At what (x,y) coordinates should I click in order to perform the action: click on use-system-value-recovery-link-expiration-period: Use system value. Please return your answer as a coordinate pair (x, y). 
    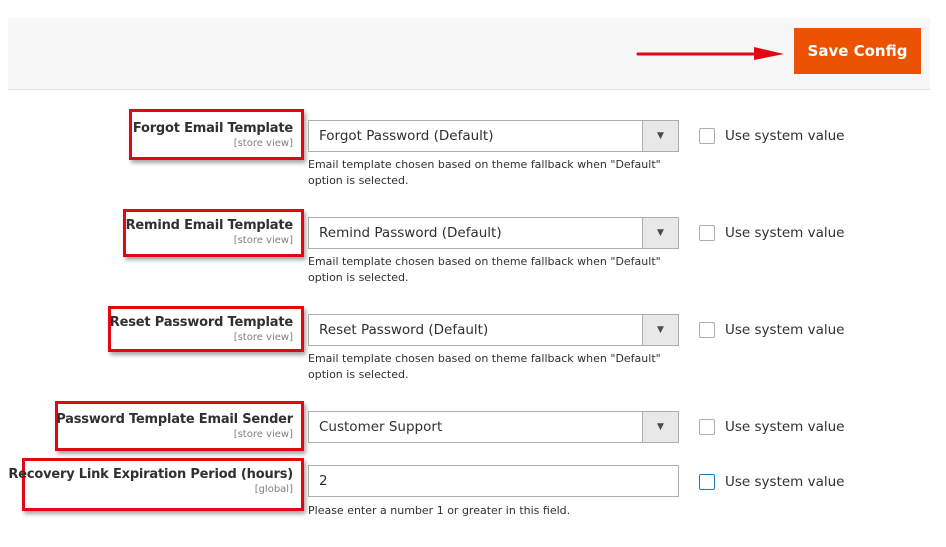
    Looking at the image, I should click on (771, 482).